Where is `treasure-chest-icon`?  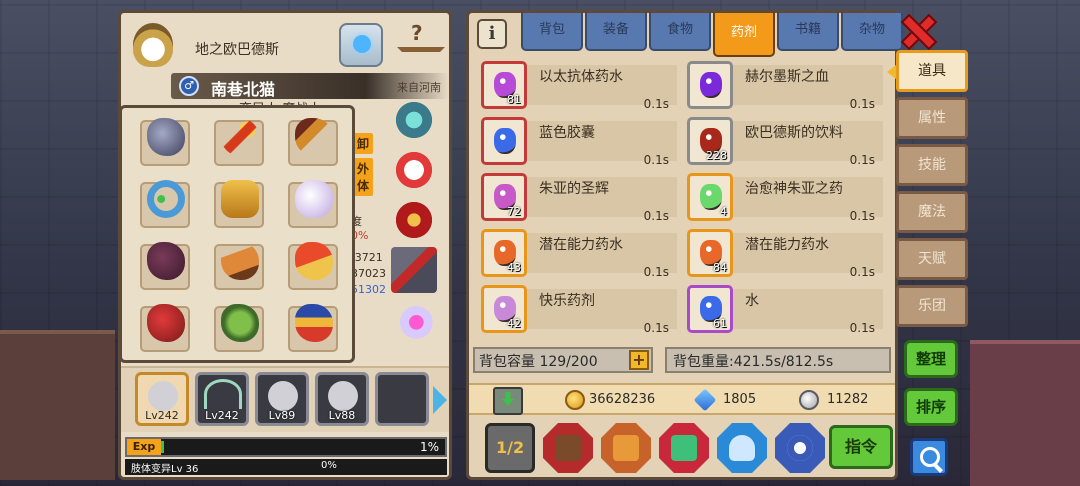 treasure-chest-icon is located at coordinates (568, 448).